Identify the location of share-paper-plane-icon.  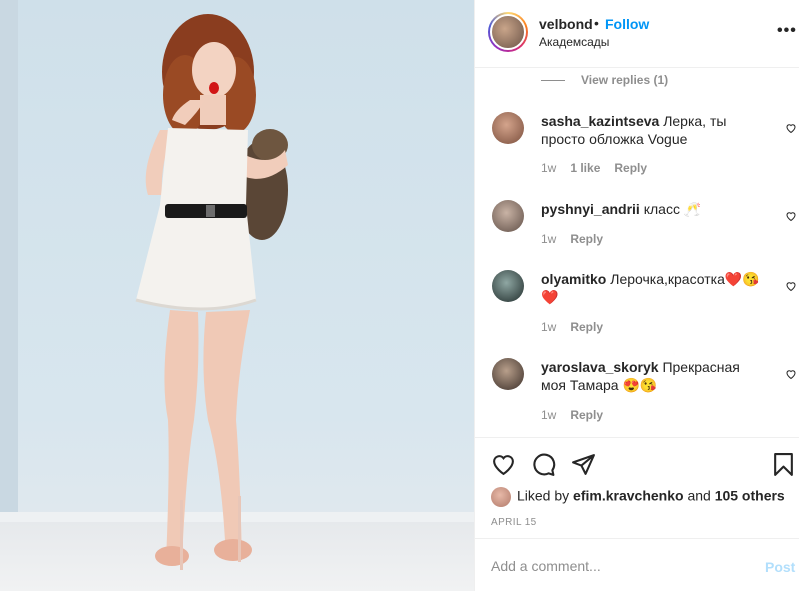
(583, 464).